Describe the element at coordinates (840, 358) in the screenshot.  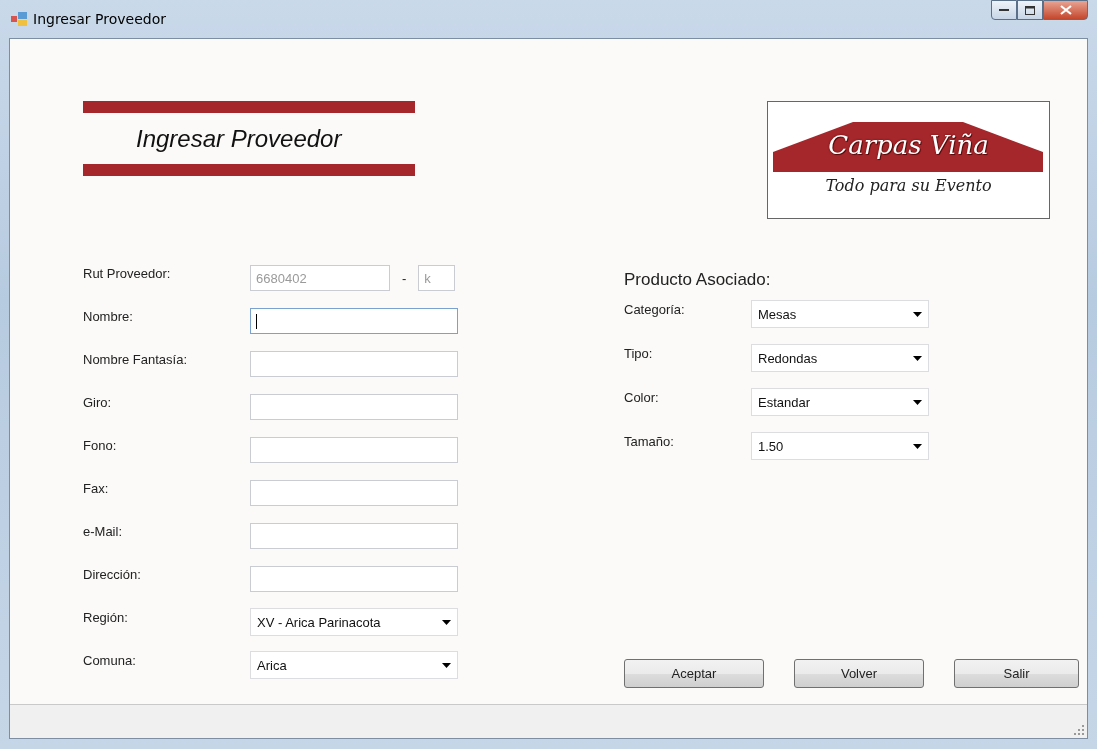
I see `dropdown: Redondas` at that location.